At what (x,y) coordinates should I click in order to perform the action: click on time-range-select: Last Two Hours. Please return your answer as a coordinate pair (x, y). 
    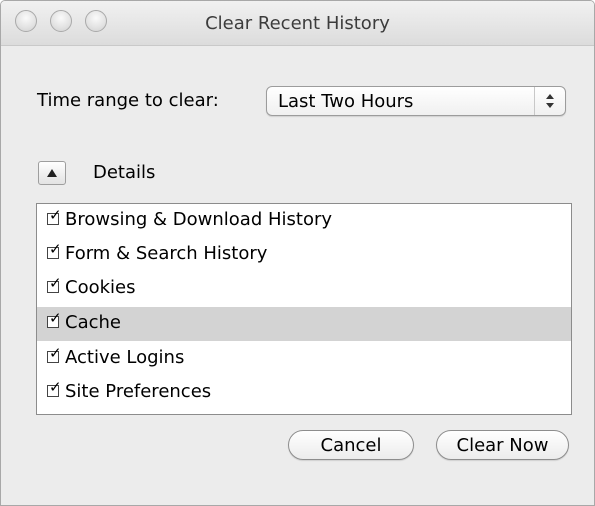
    Looking at the image, I should click on (416, 101).